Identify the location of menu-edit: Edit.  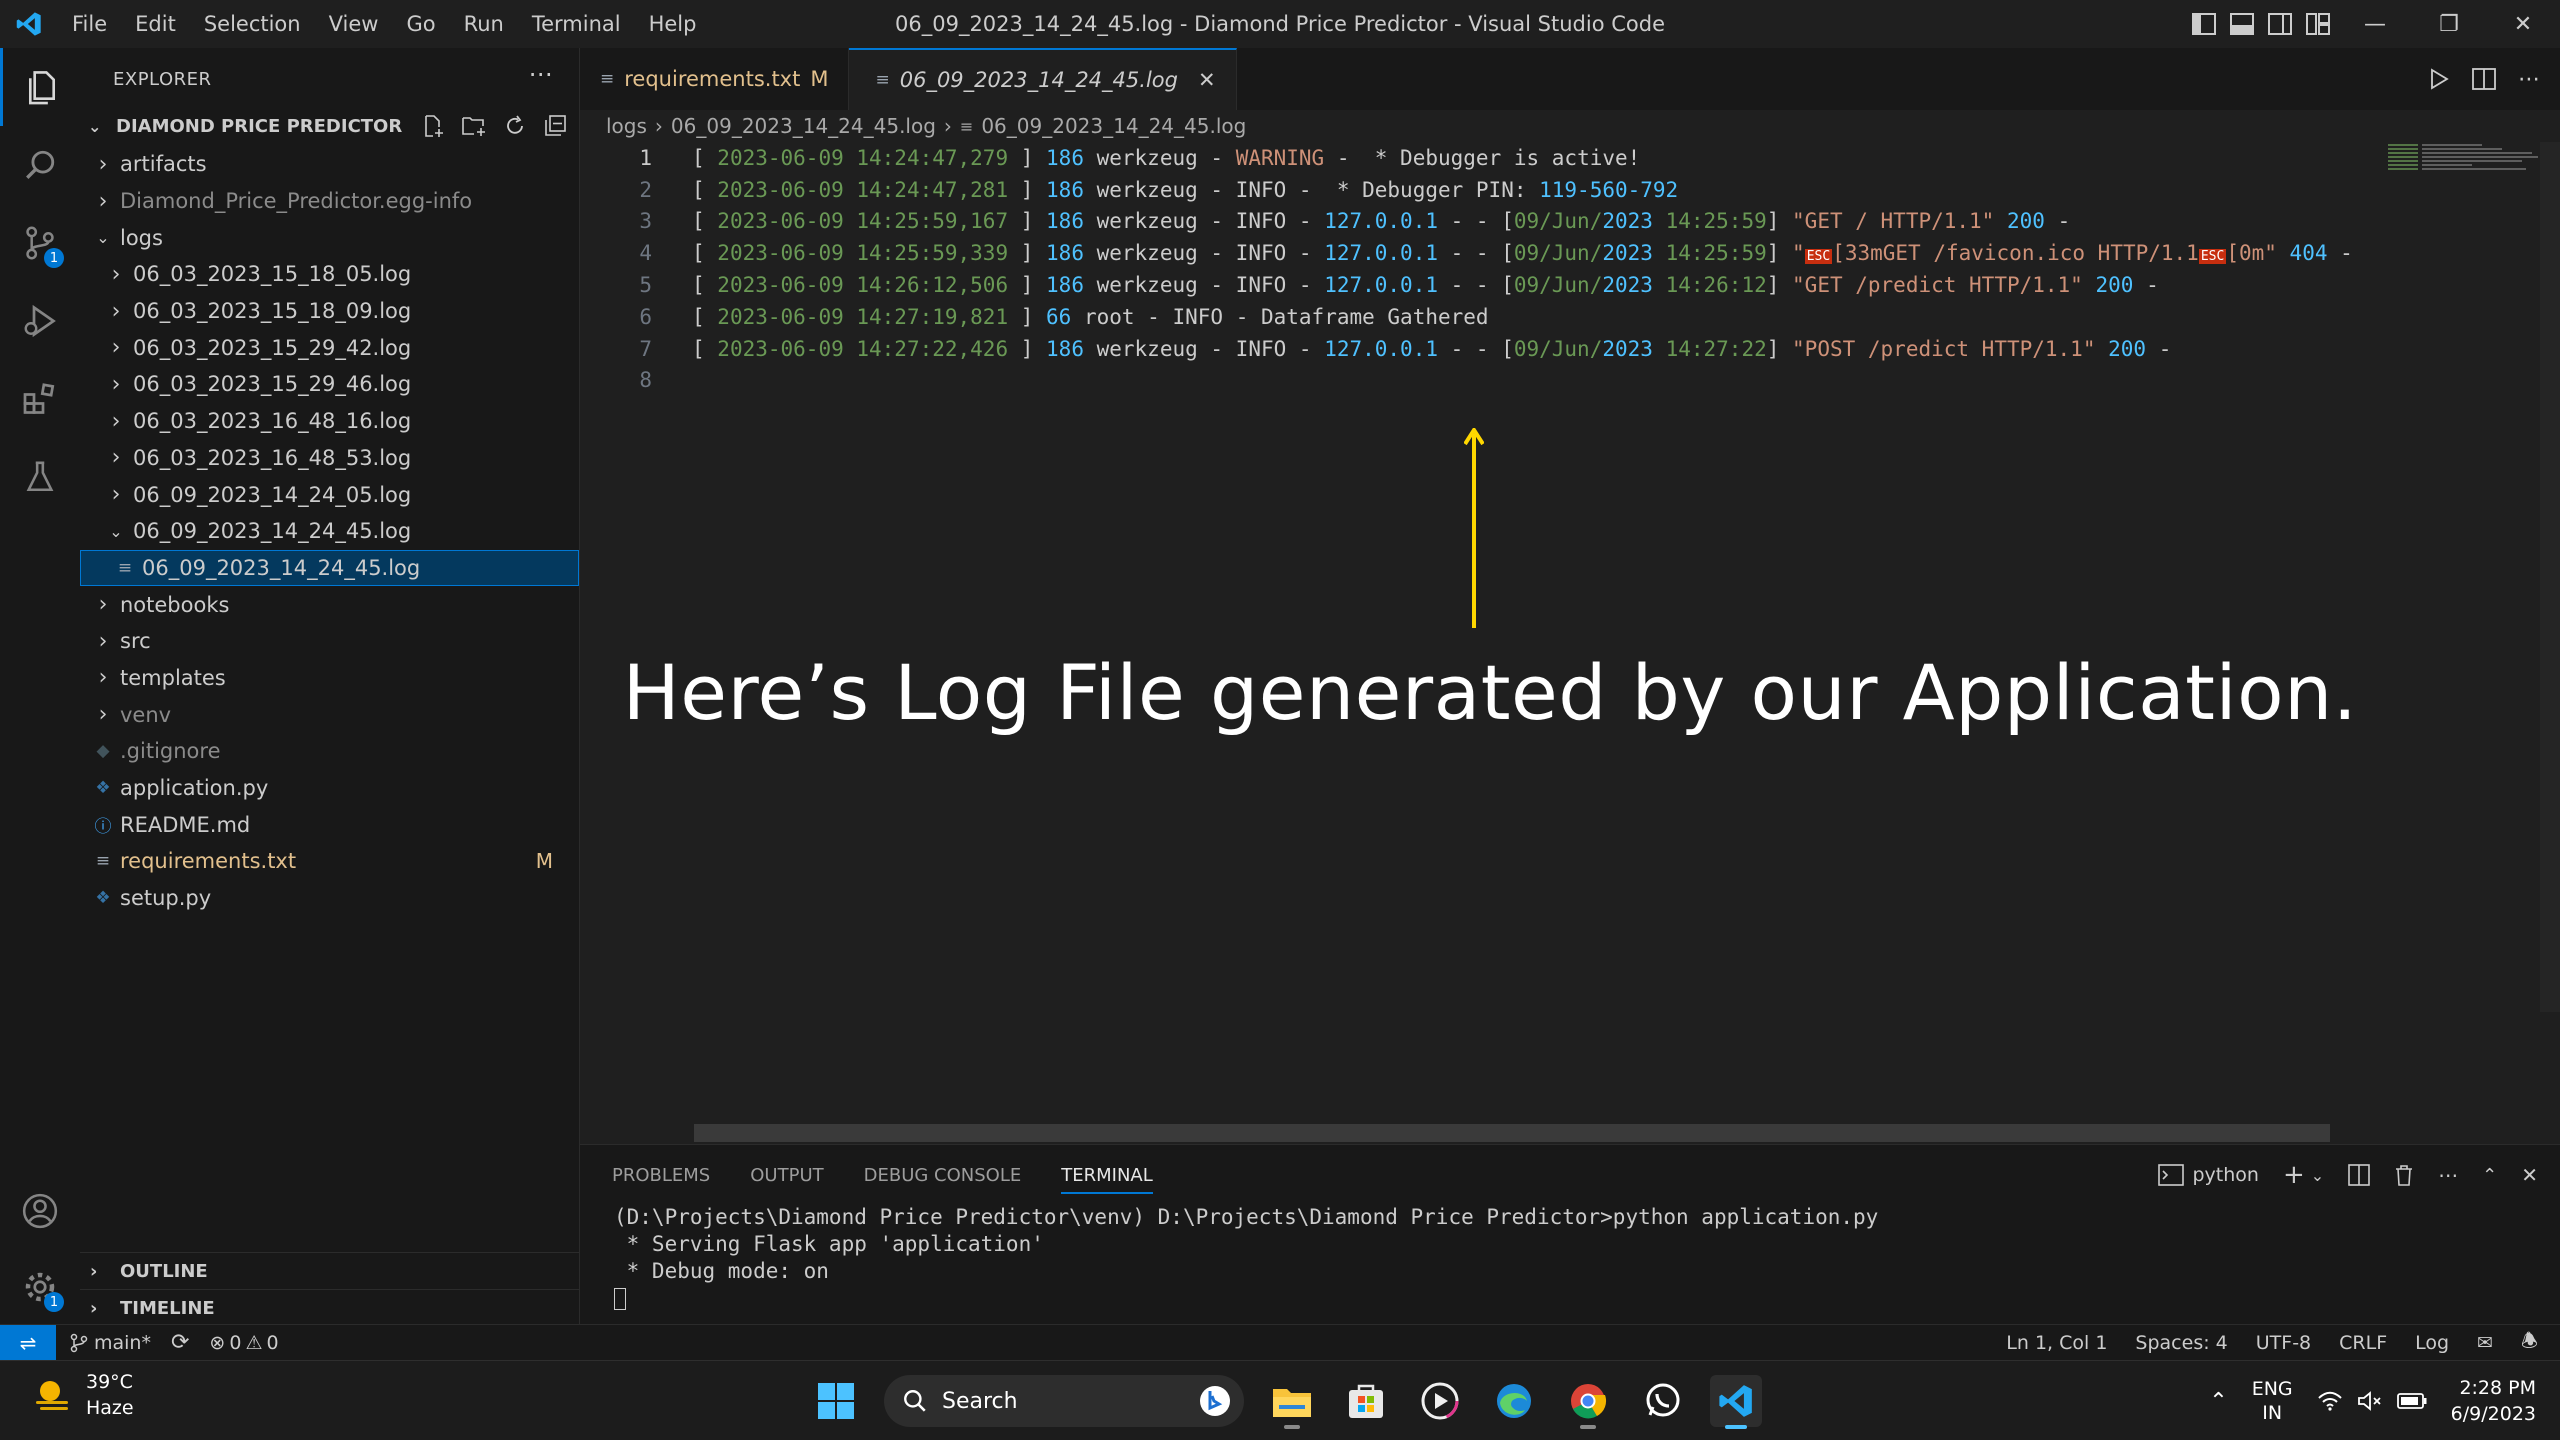
(155, 24).